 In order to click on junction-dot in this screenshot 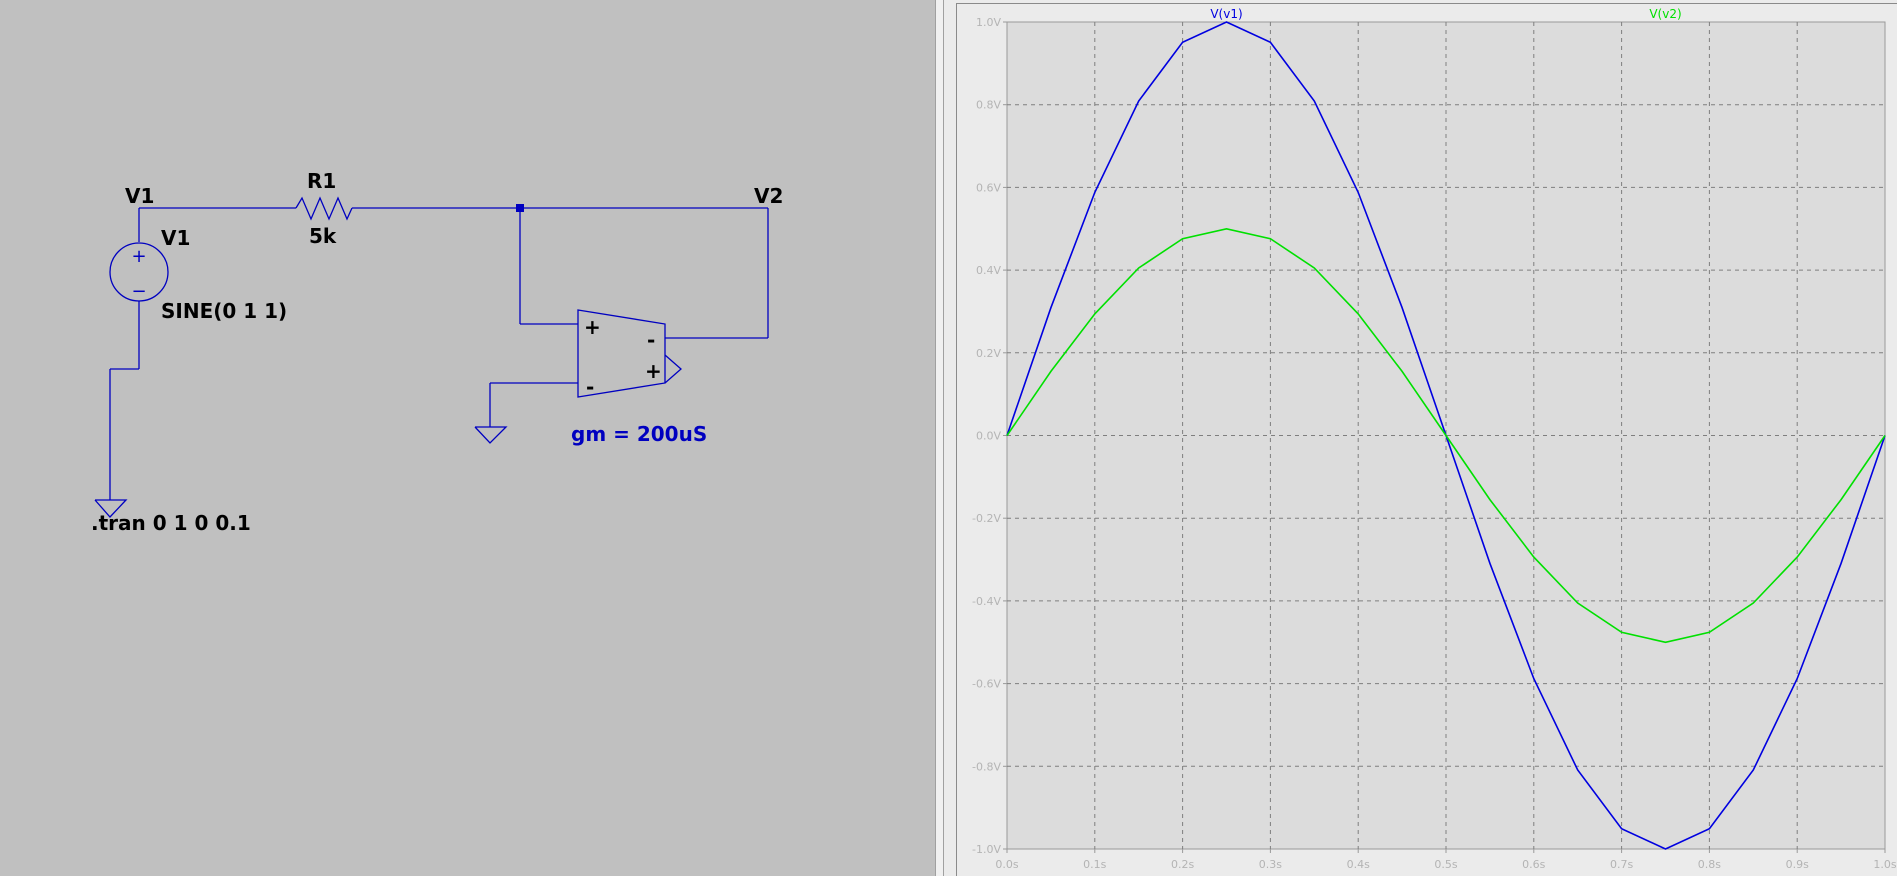, I will do `click(520, 208)`.